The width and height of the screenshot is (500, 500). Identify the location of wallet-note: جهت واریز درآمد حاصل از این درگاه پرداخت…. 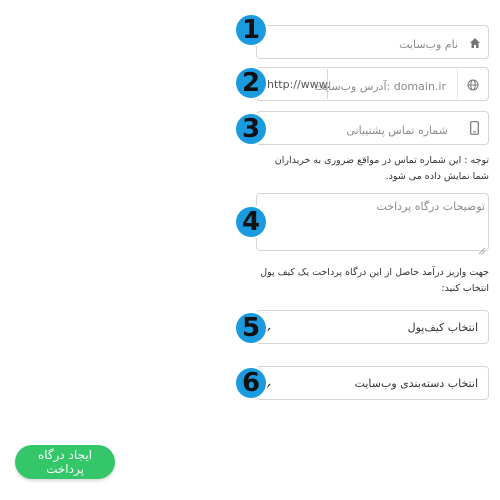
(374, 280).